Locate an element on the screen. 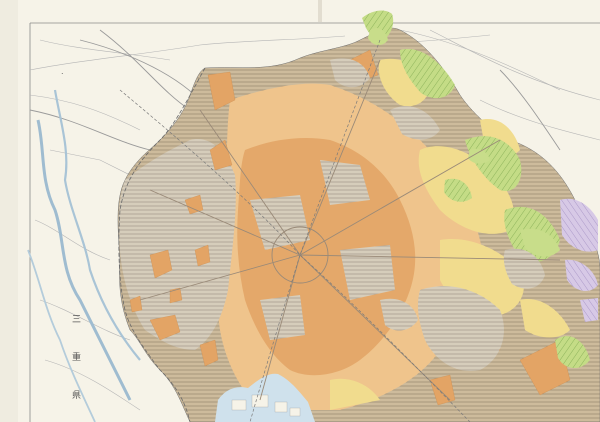 The width and height of the screenshot is (600, 422). fold-shadow is located at coordinates (320, 11).